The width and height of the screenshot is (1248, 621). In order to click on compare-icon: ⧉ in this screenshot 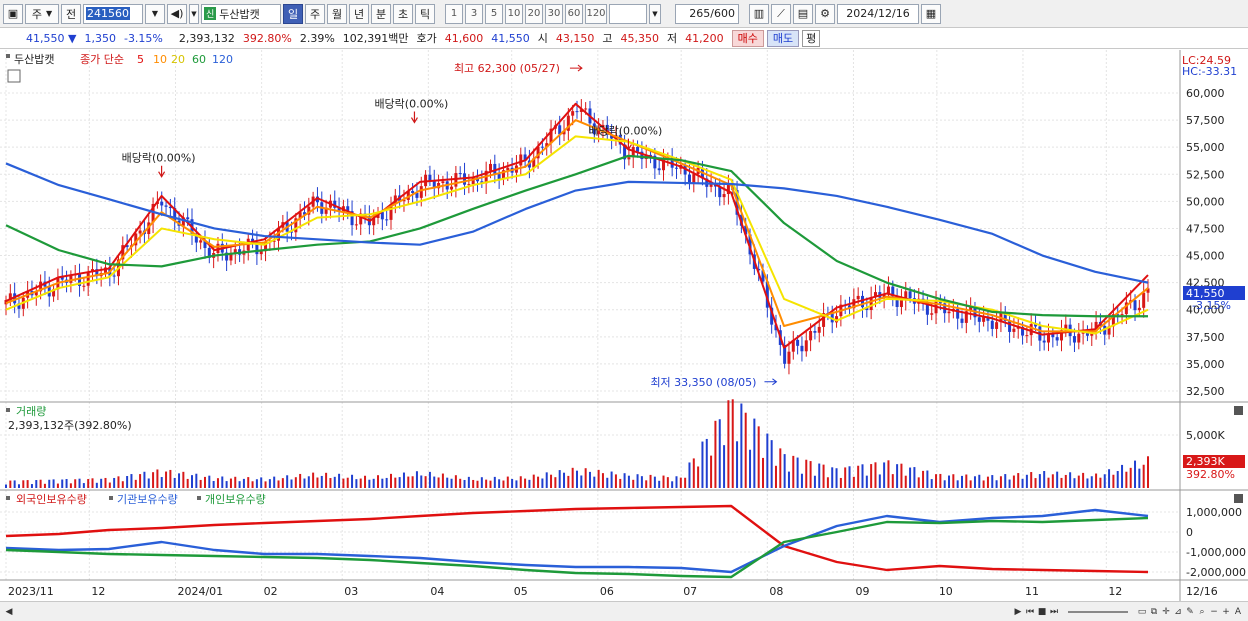, I will do `click(1154, 612)`.